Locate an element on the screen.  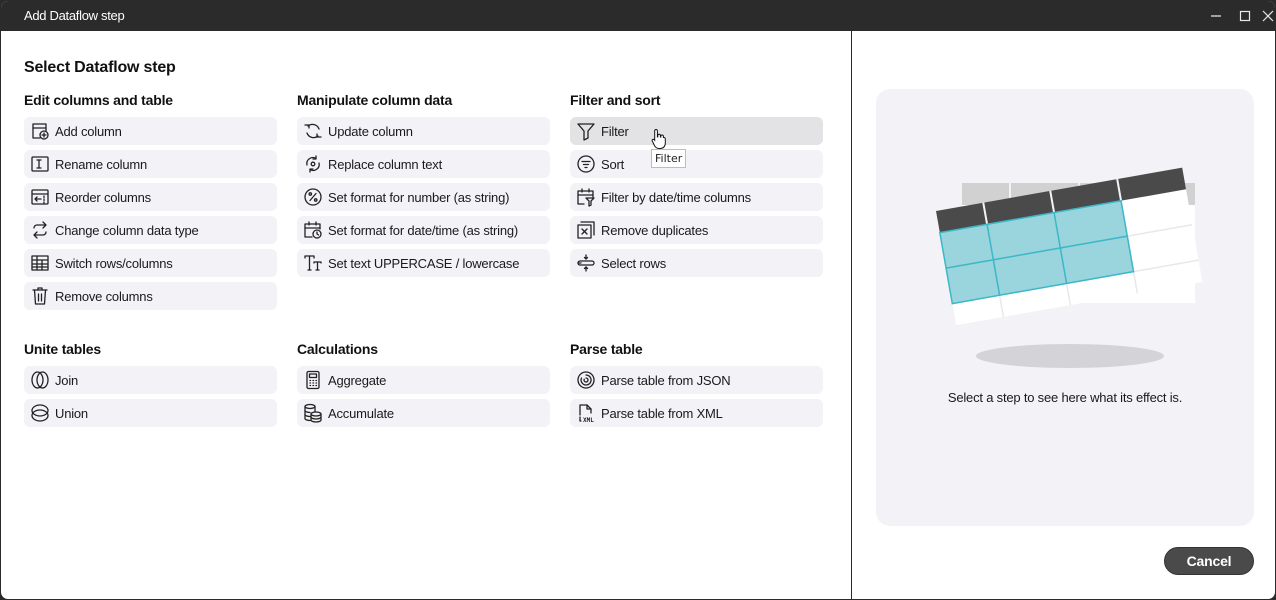
step-parse-xml: XML Parse table from XML is located at coordinates (696, 413).